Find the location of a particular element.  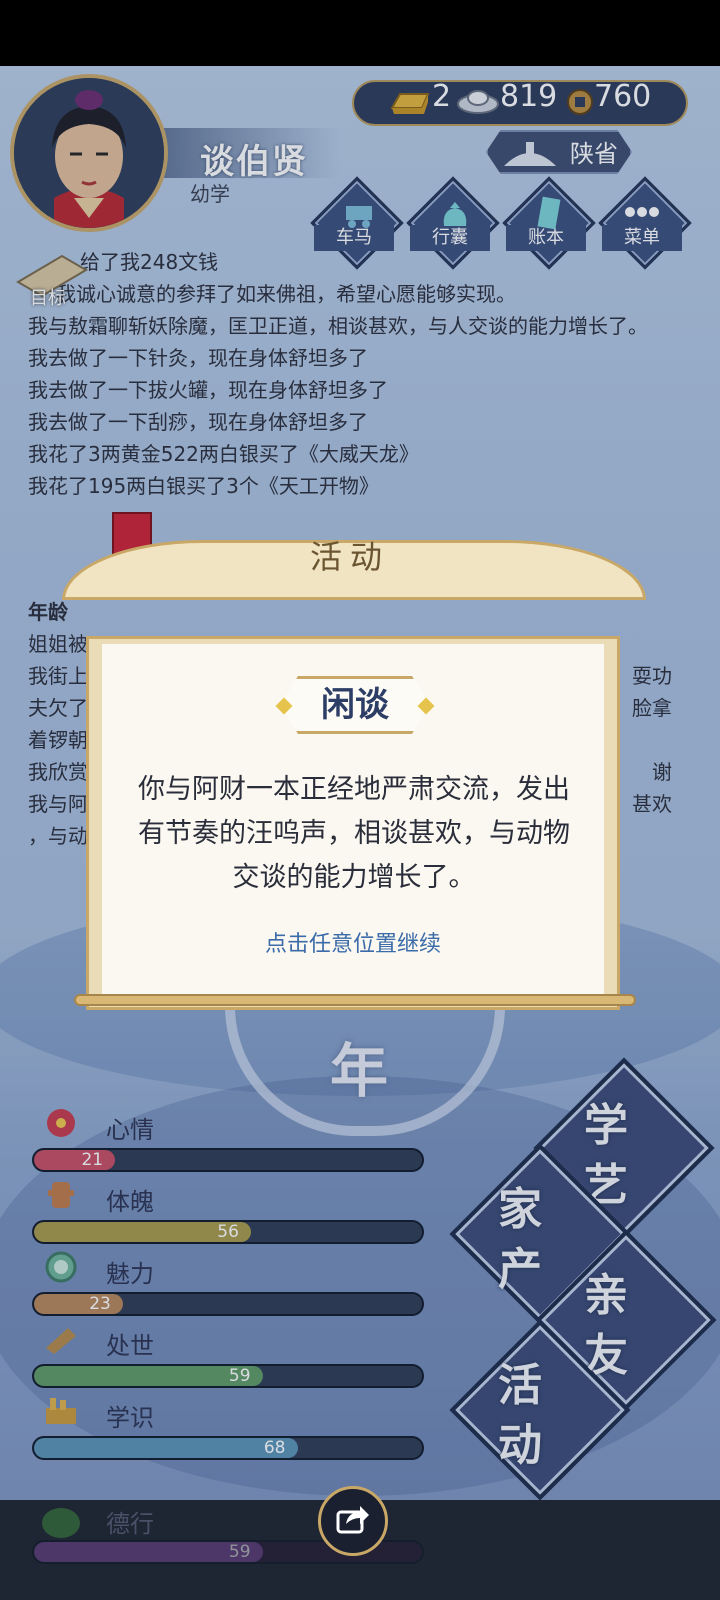

virtue-icon is located at coordinates (61, 1523).